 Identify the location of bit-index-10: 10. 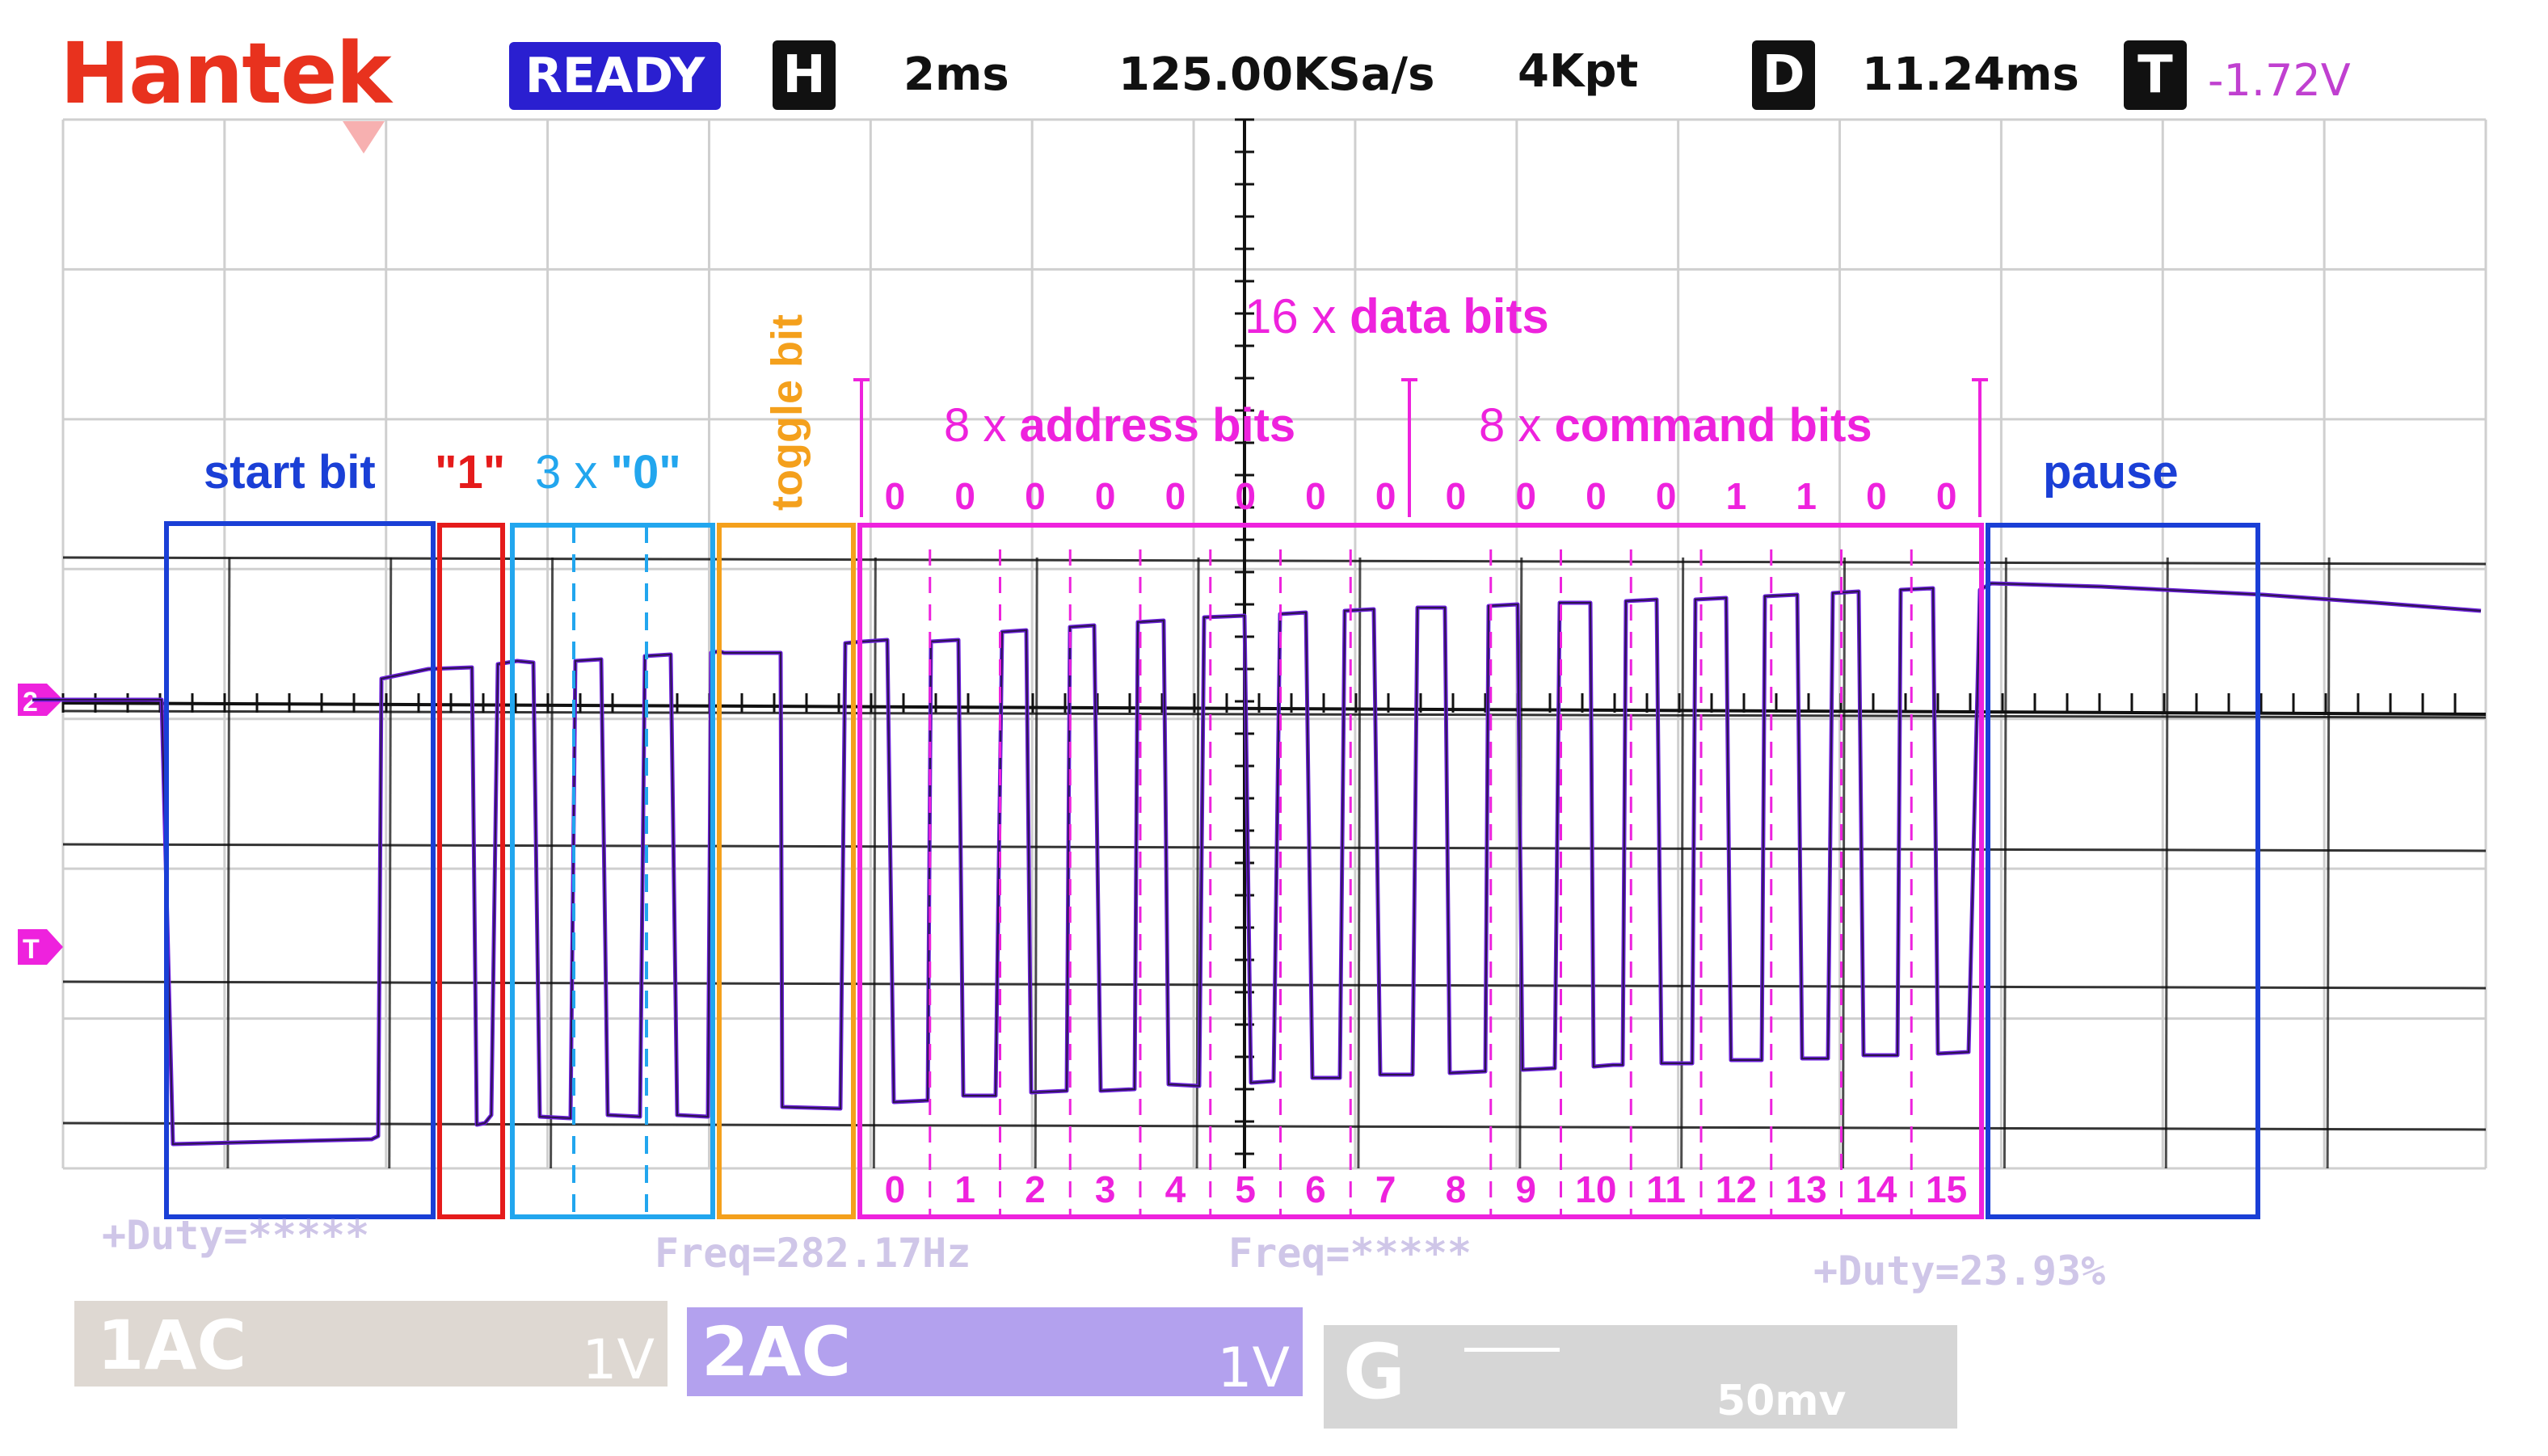
(1595, 1189).